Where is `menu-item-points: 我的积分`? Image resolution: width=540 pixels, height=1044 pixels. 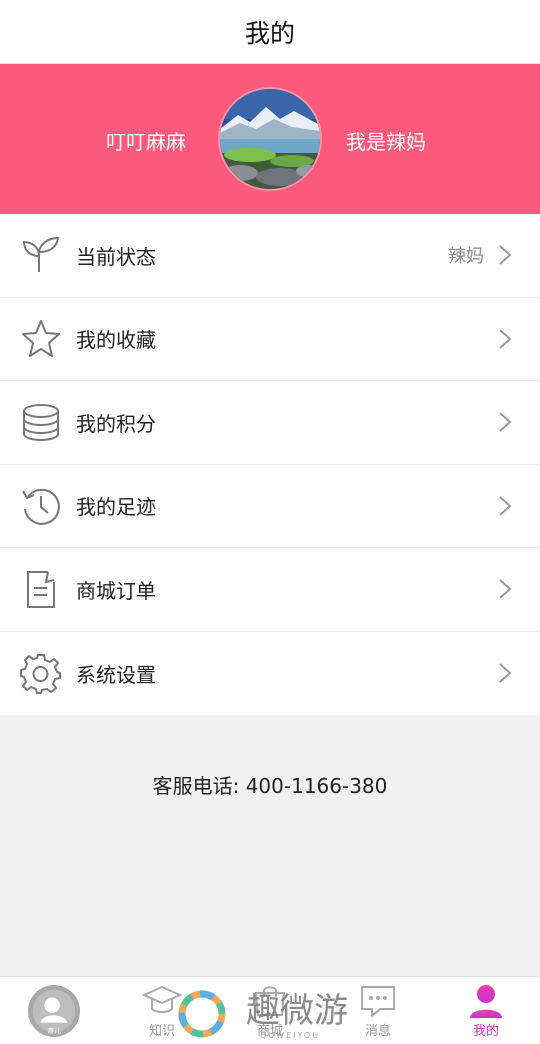
menu-item-points: 我的积分 is located at coordinates (270, 423).